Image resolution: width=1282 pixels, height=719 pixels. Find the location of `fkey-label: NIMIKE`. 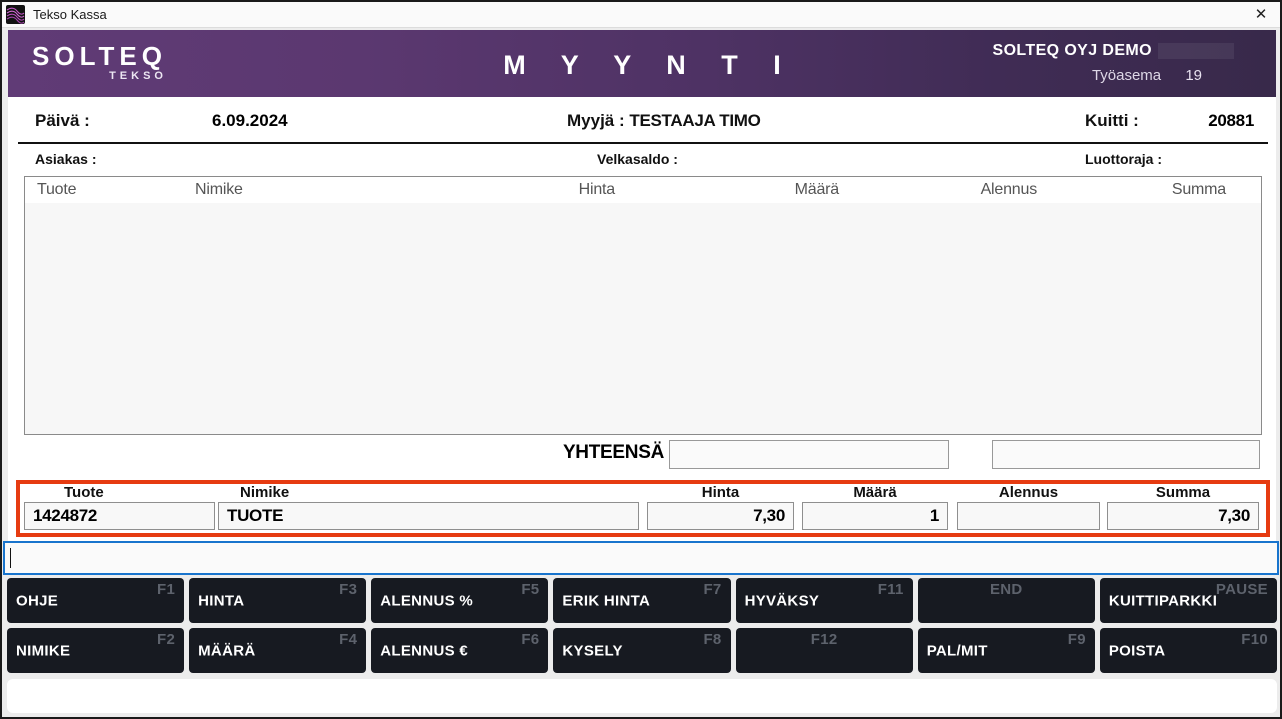

fkey-label: NIMIKE is located at coordinates (43, 650).